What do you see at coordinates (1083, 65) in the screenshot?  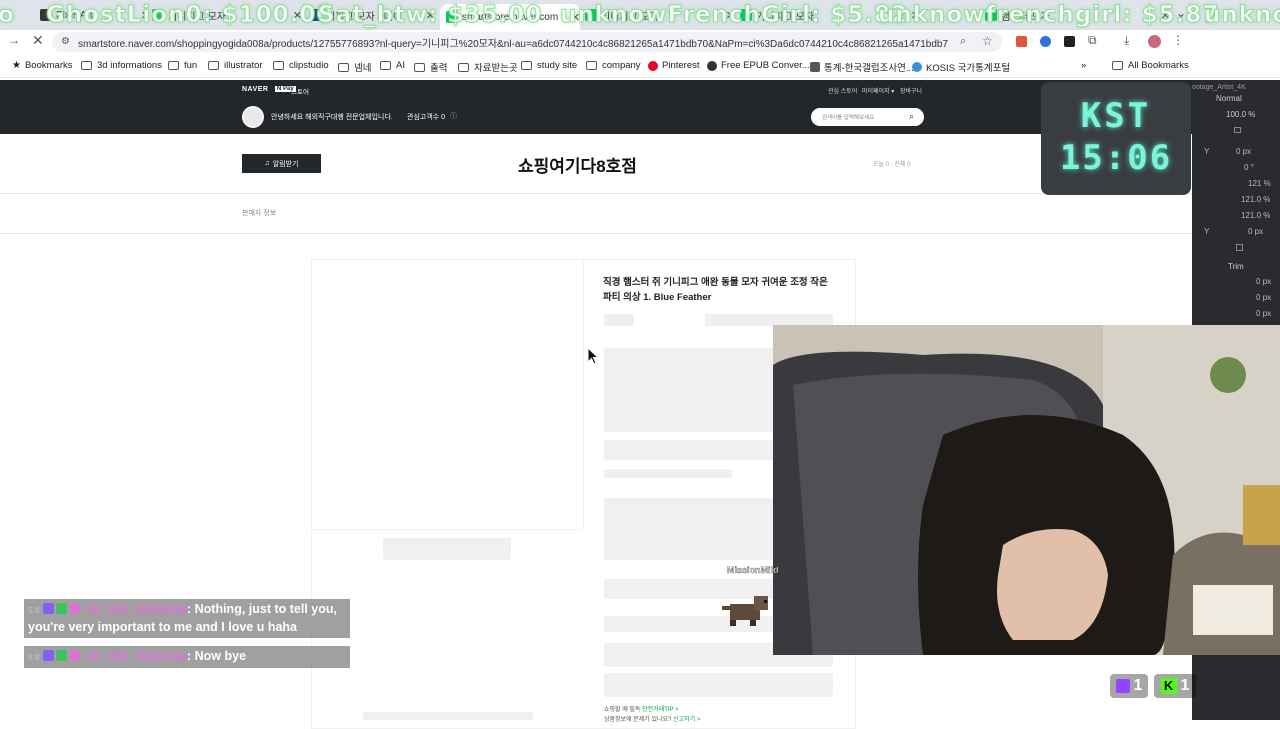 I see `more-bookmarks-button: »` at bounding box center [1083, 65].